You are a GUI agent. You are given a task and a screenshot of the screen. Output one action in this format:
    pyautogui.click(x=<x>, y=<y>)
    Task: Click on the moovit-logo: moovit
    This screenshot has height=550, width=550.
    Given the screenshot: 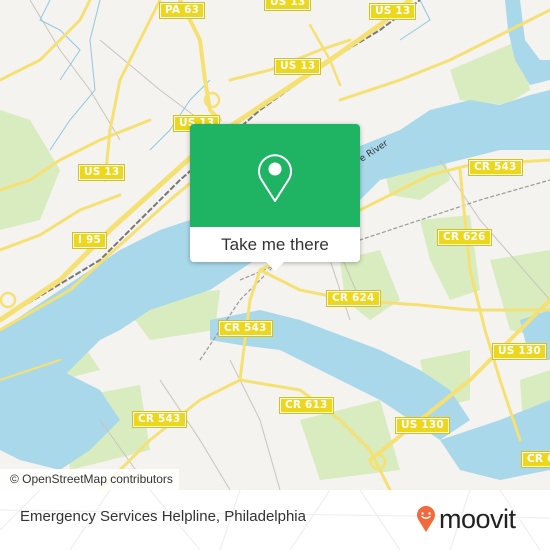 What is the action you would take?
    pyautogui.click(x=466, y=519)
    